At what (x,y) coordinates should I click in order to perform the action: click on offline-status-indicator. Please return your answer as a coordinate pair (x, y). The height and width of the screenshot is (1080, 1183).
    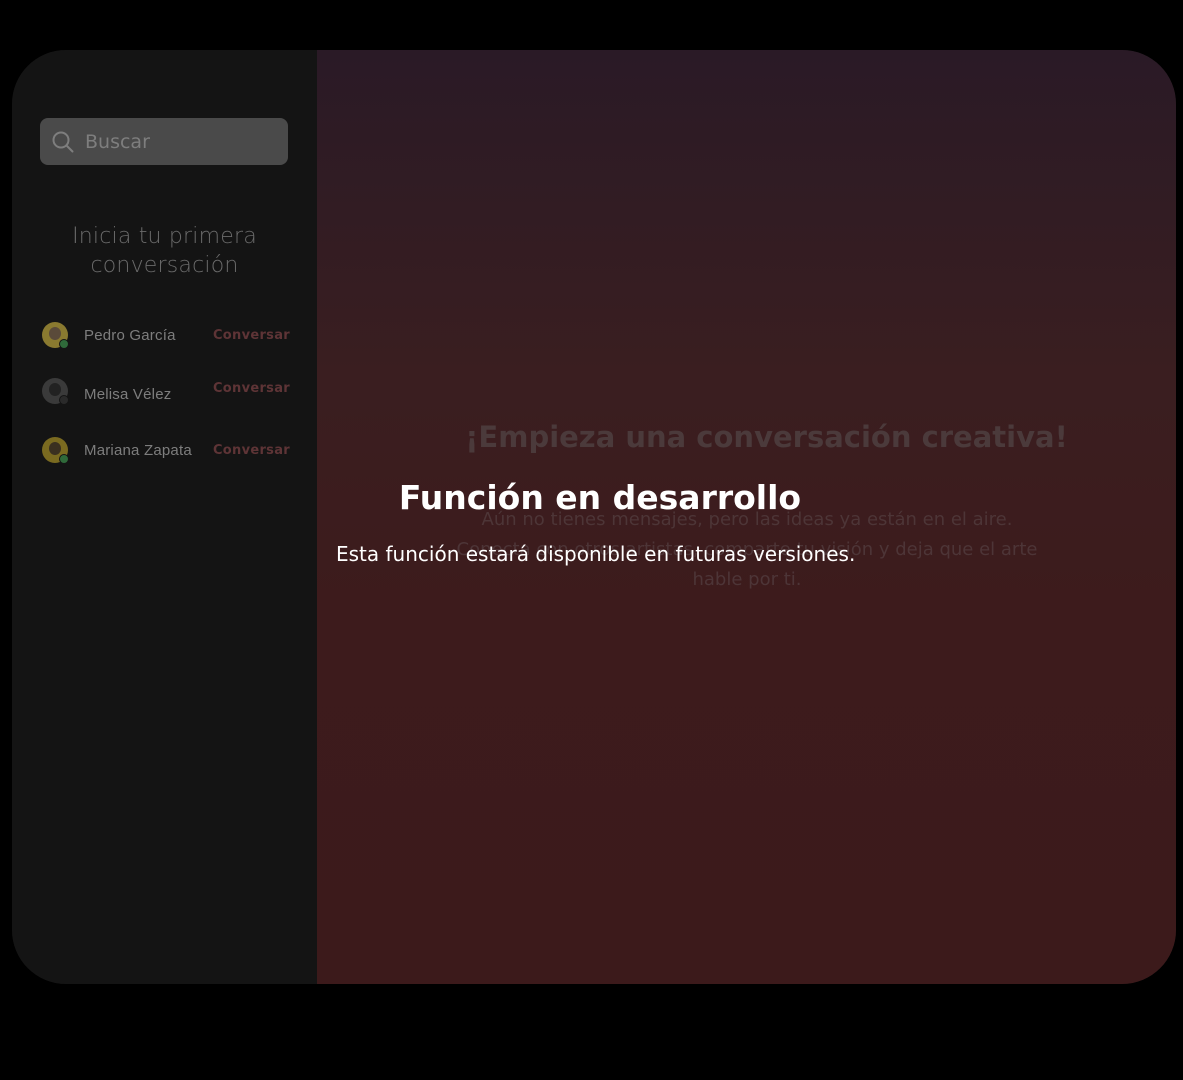
    Looking at the image, I should click on (64, 400).